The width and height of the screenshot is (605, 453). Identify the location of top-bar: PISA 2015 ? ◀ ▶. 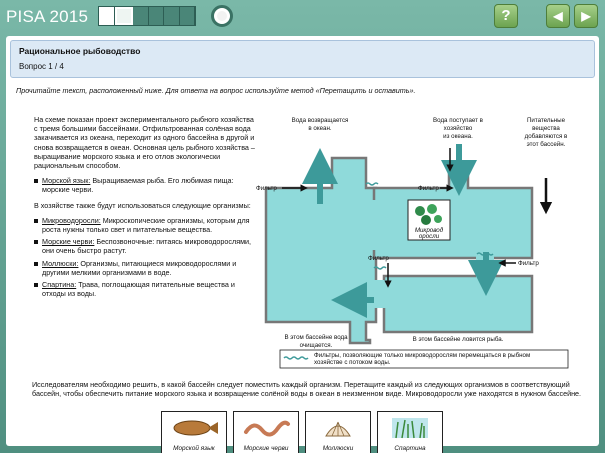
(302, 17).